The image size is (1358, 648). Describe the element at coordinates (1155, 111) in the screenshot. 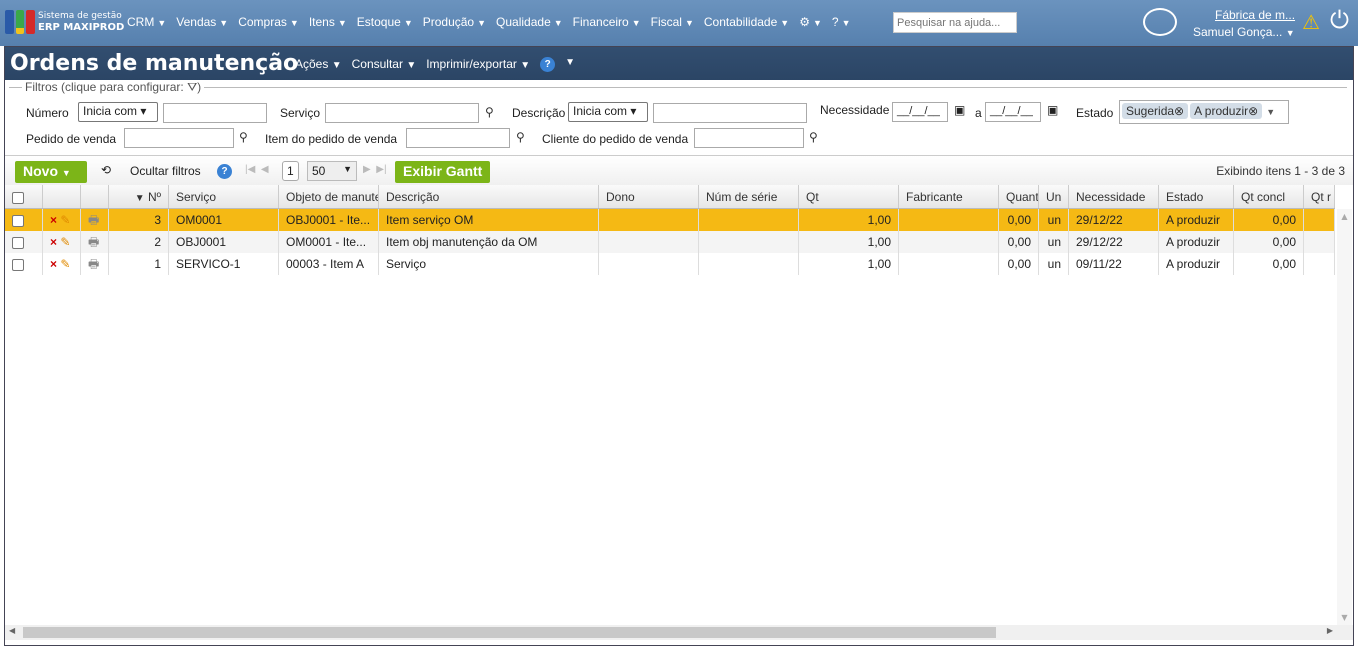

I see `estado-chip: Sugerida⊗` at that location.